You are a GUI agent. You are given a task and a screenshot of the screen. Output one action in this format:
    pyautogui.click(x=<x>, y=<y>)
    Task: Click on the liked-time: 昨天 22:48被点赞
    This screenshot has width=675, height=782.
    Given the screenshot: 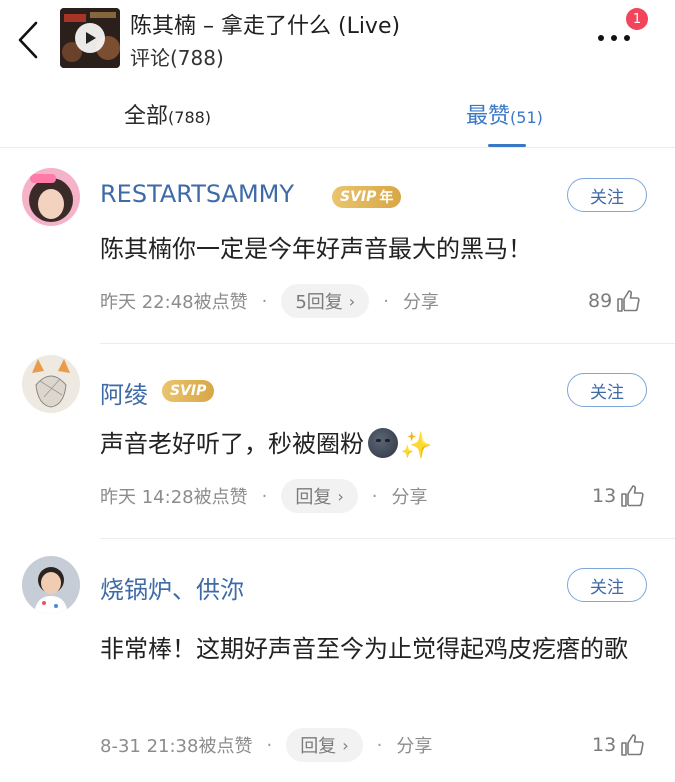 What is the action you would take?
    pyautogui.click(x=174, y=302)
    